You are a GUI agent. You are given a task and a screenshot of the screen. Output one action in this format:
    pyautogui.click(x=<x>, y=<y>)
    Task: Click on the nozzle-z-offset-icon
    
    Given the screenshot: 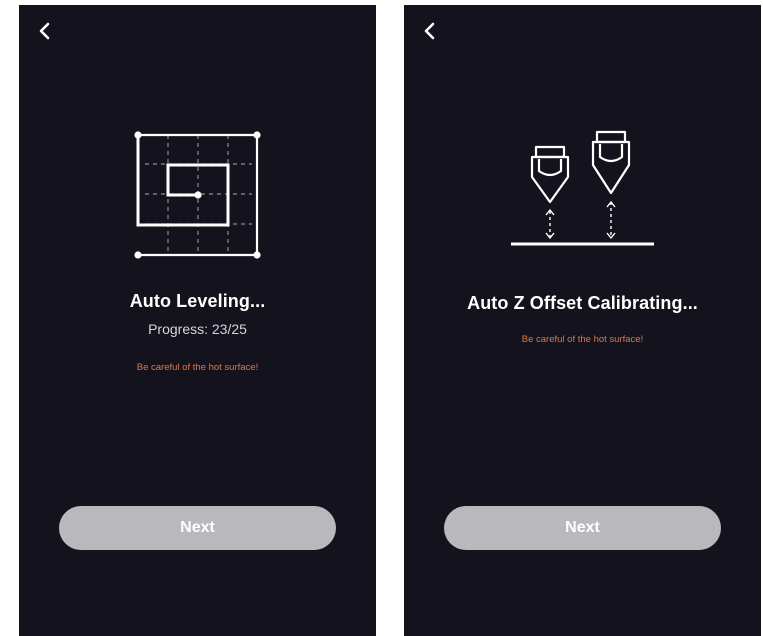 What is the action you would take?
    pyautogui.click(x=582, y=188)
    